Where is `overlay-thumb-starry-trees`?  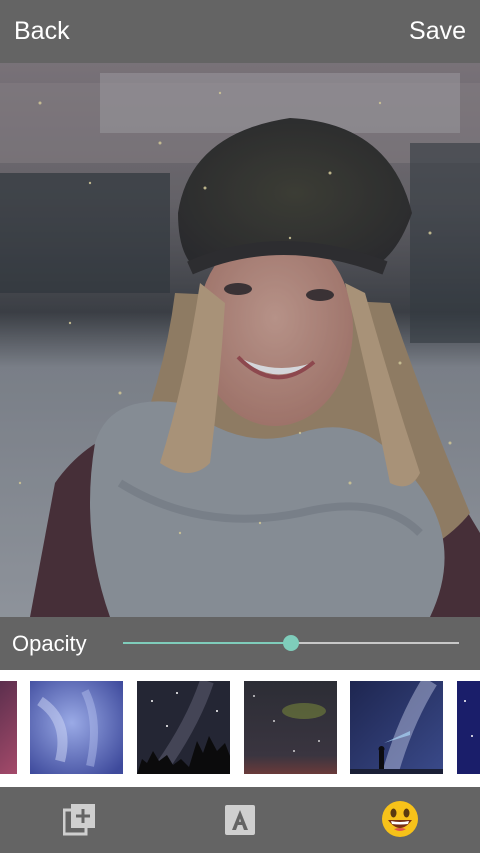 overlay-thumb-starry-trees is located at coordinates (183, 727).